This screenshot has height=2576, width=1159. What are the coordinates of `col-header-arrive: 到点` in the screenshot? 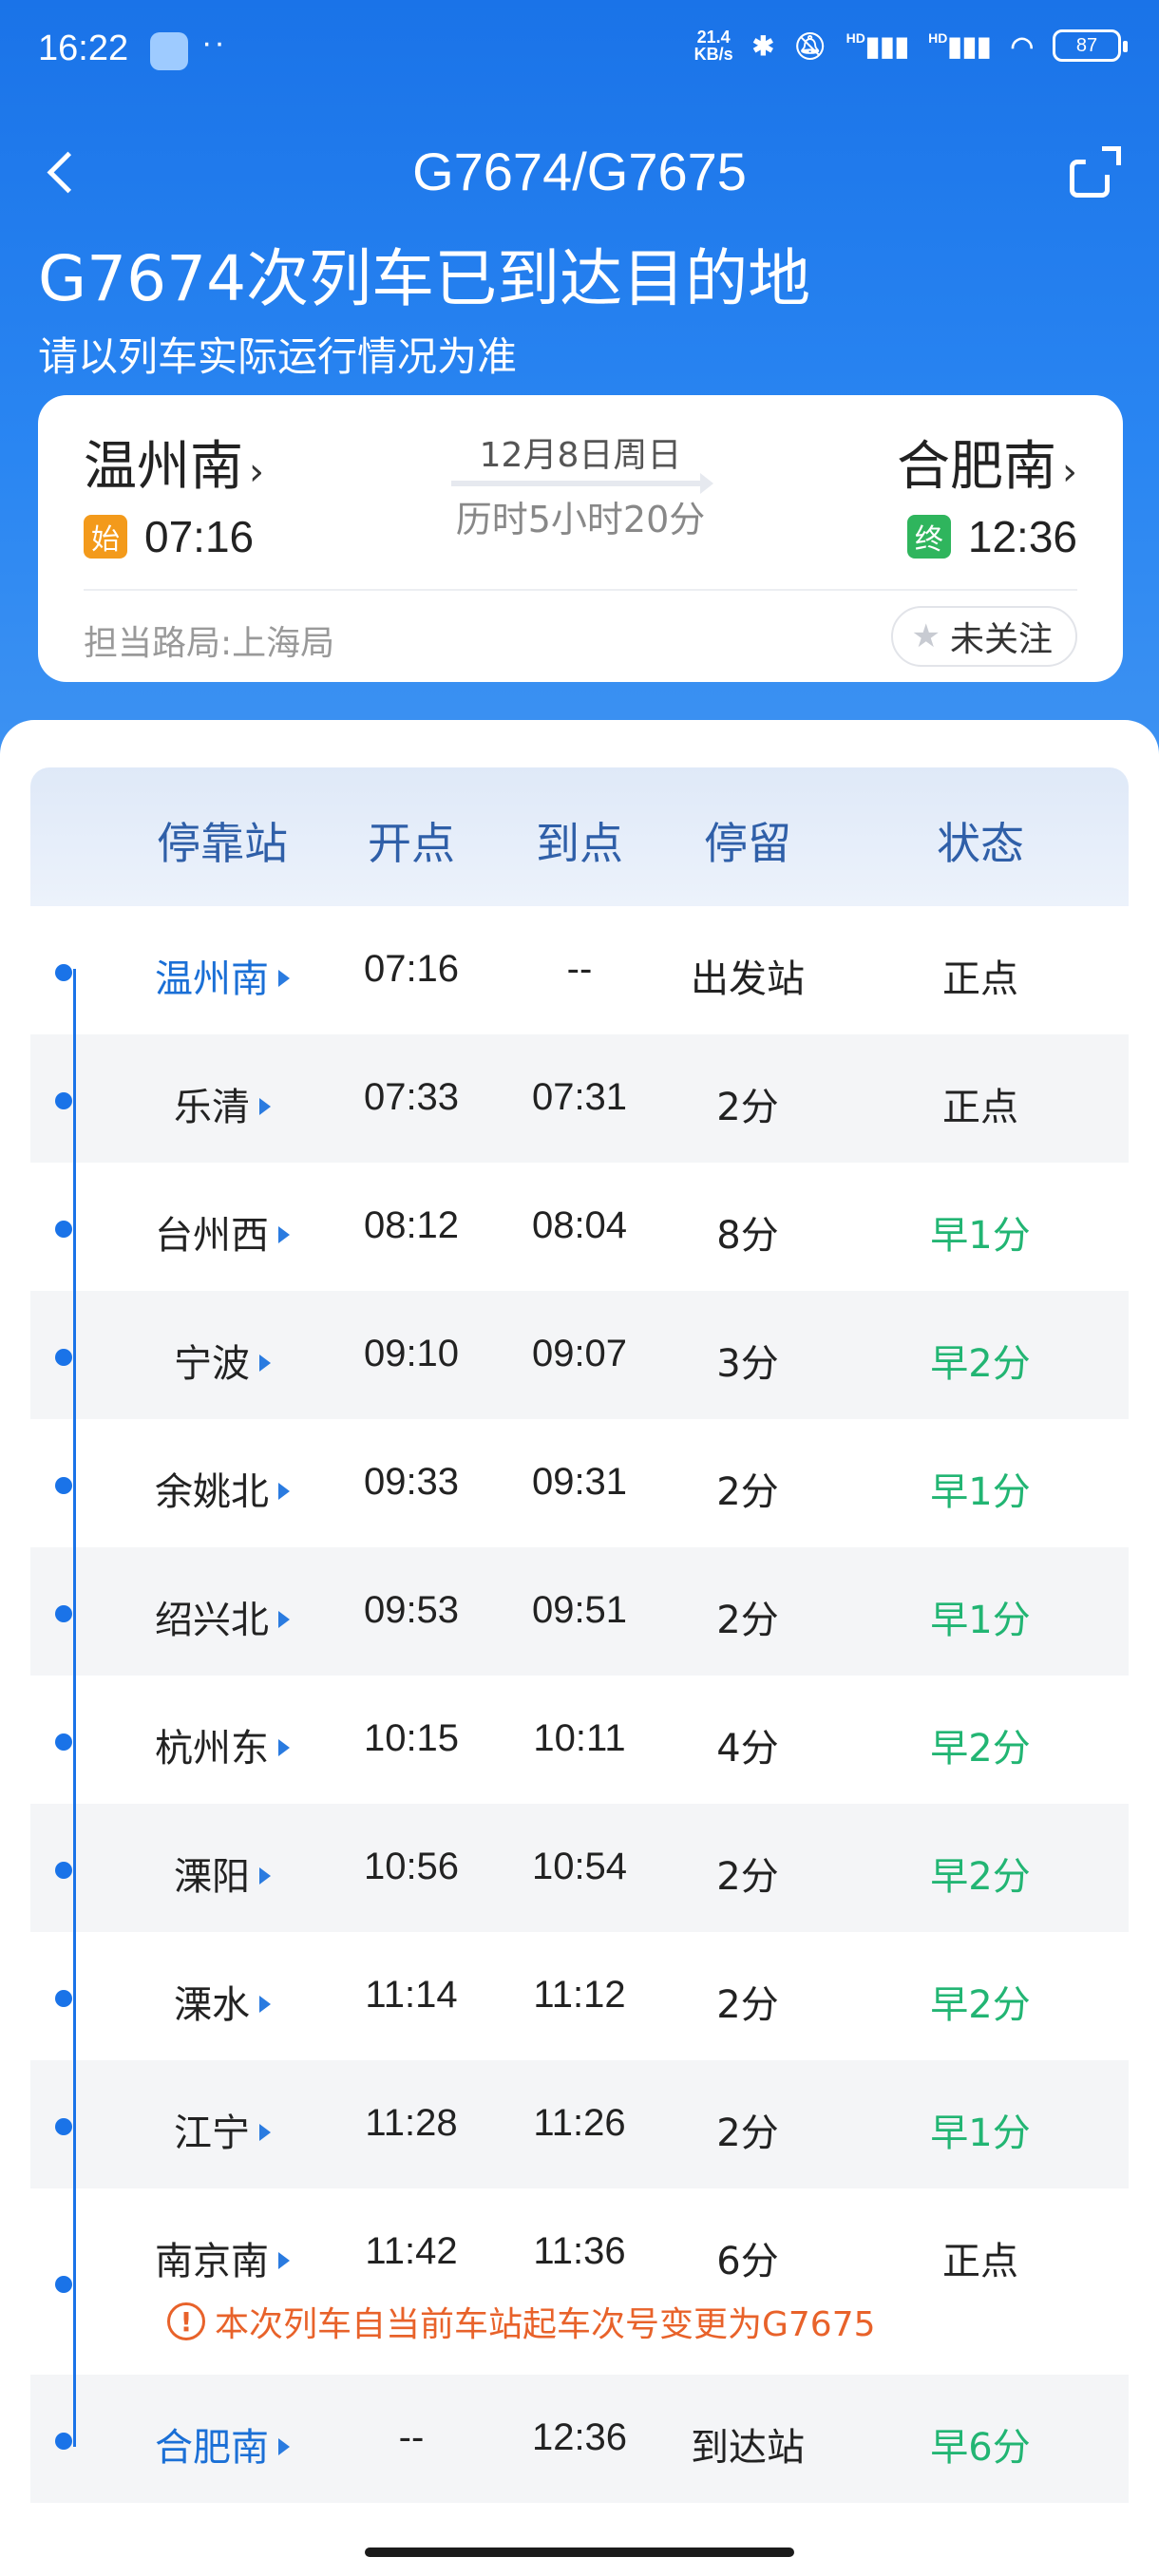 It's located at (579, 843).